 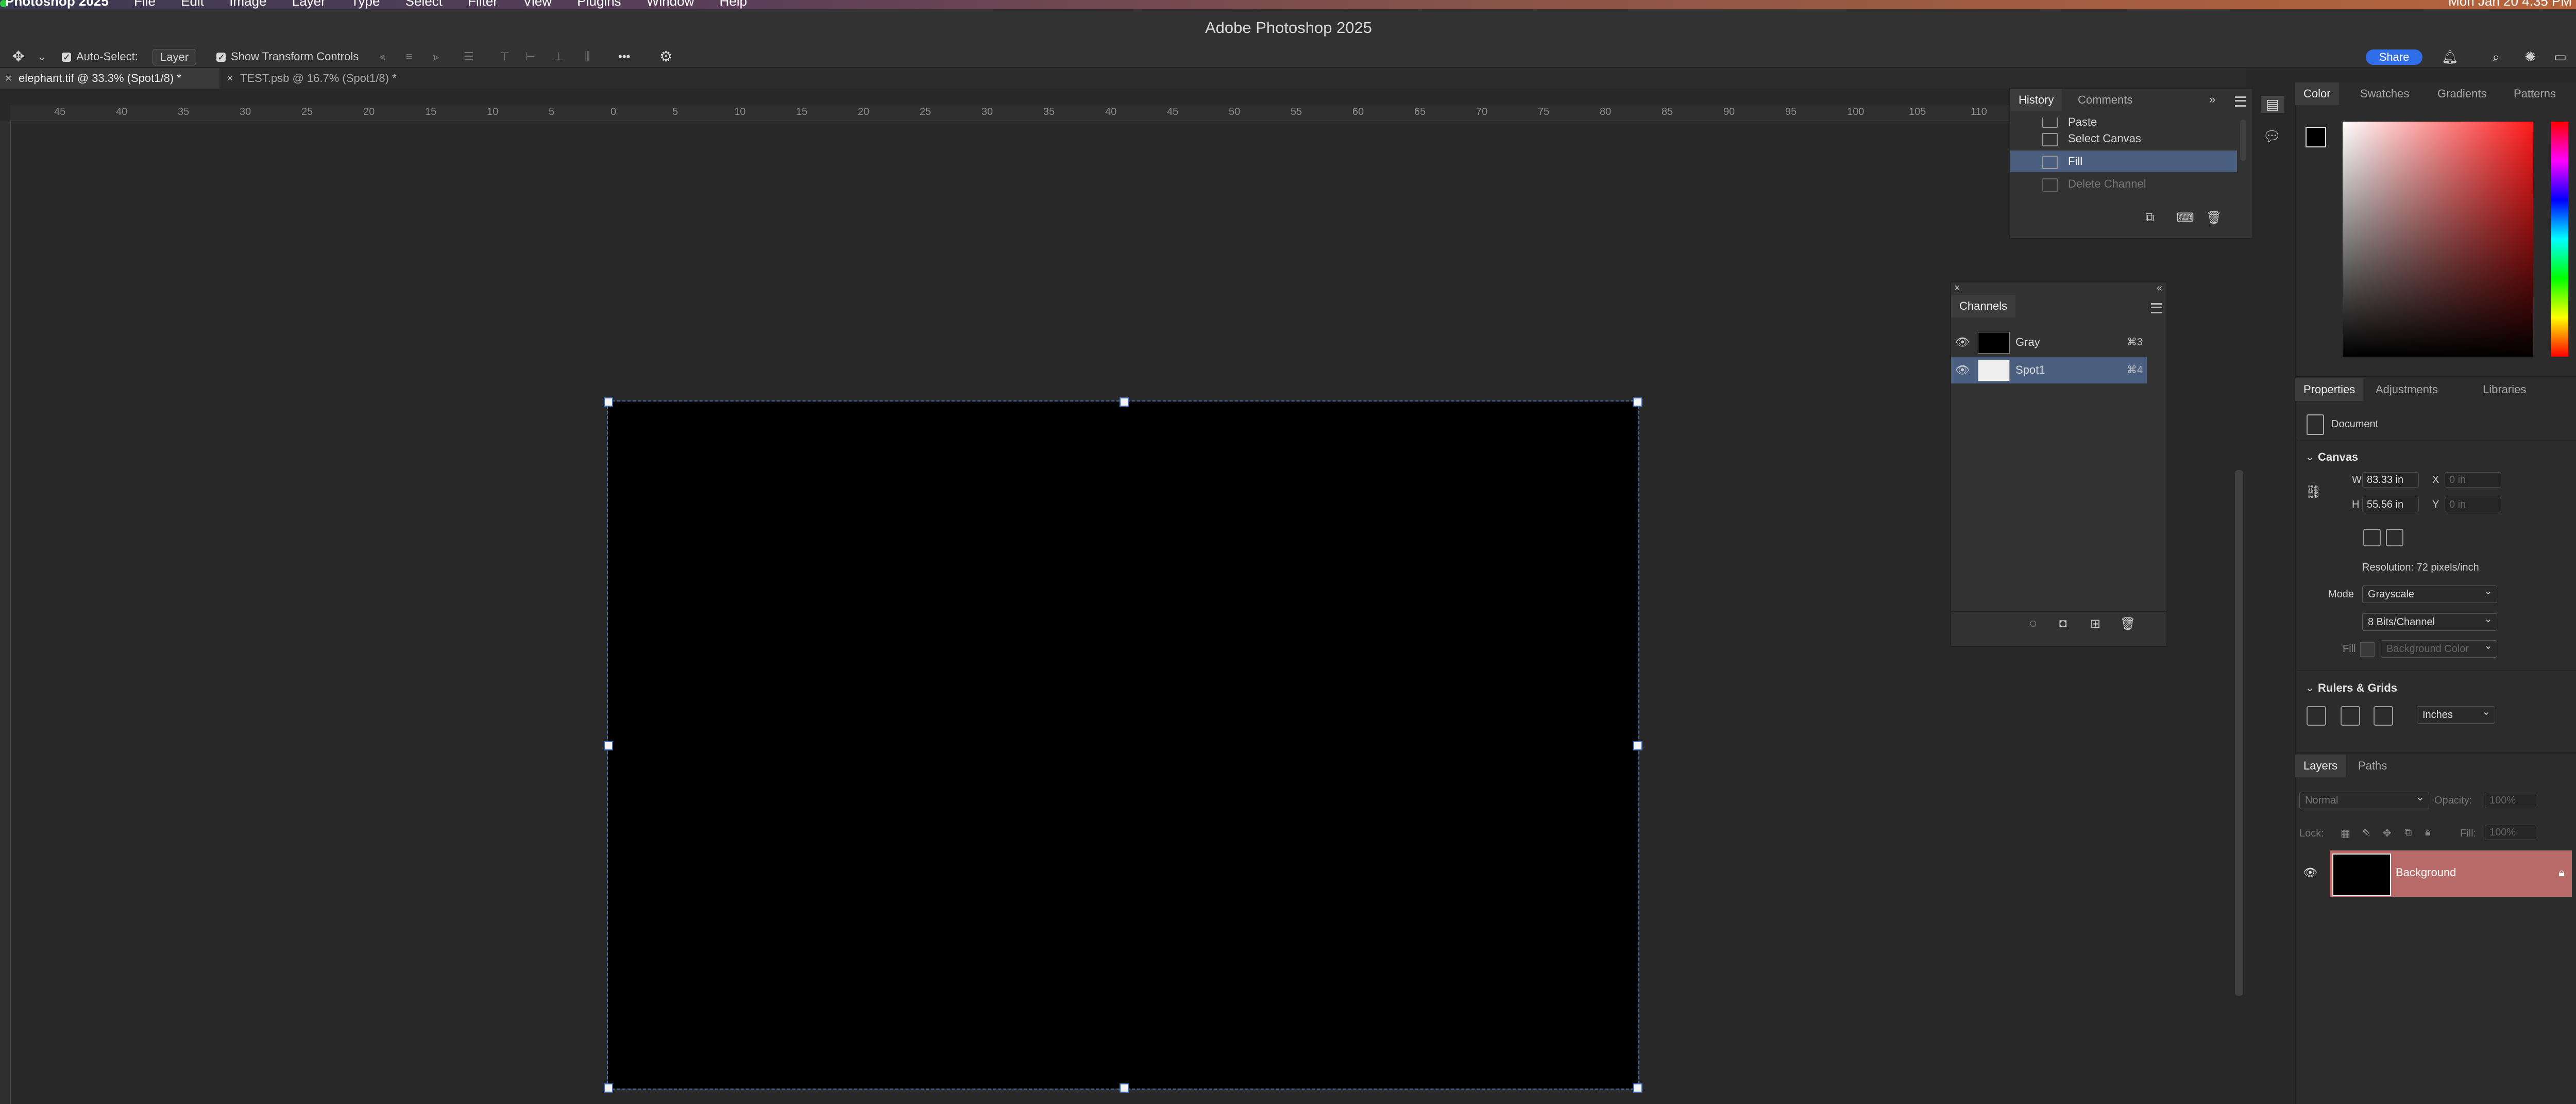 What do you see at coordinates (2387, 833) in the screenshot?
I see `lock-position-icon: ✥` at bounding box center [2387, 833].